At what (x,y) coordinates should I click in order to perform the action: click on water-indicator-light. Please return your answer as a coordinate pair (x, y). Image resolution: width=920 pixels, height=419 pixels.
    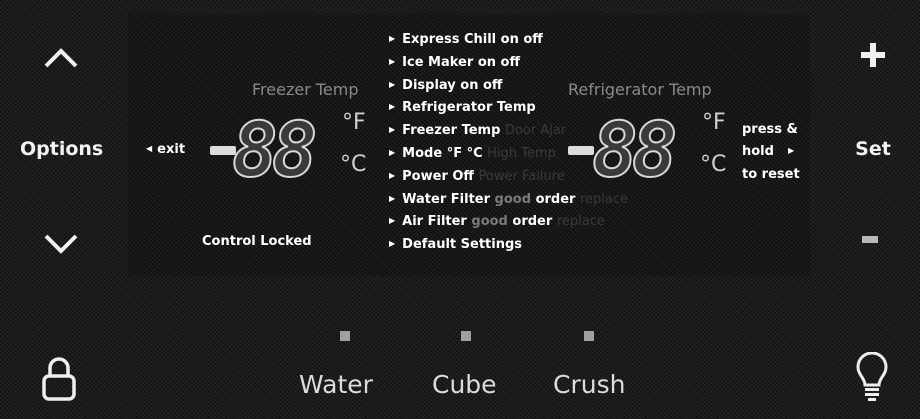
    Looking at the image, I should click on (345, 336).